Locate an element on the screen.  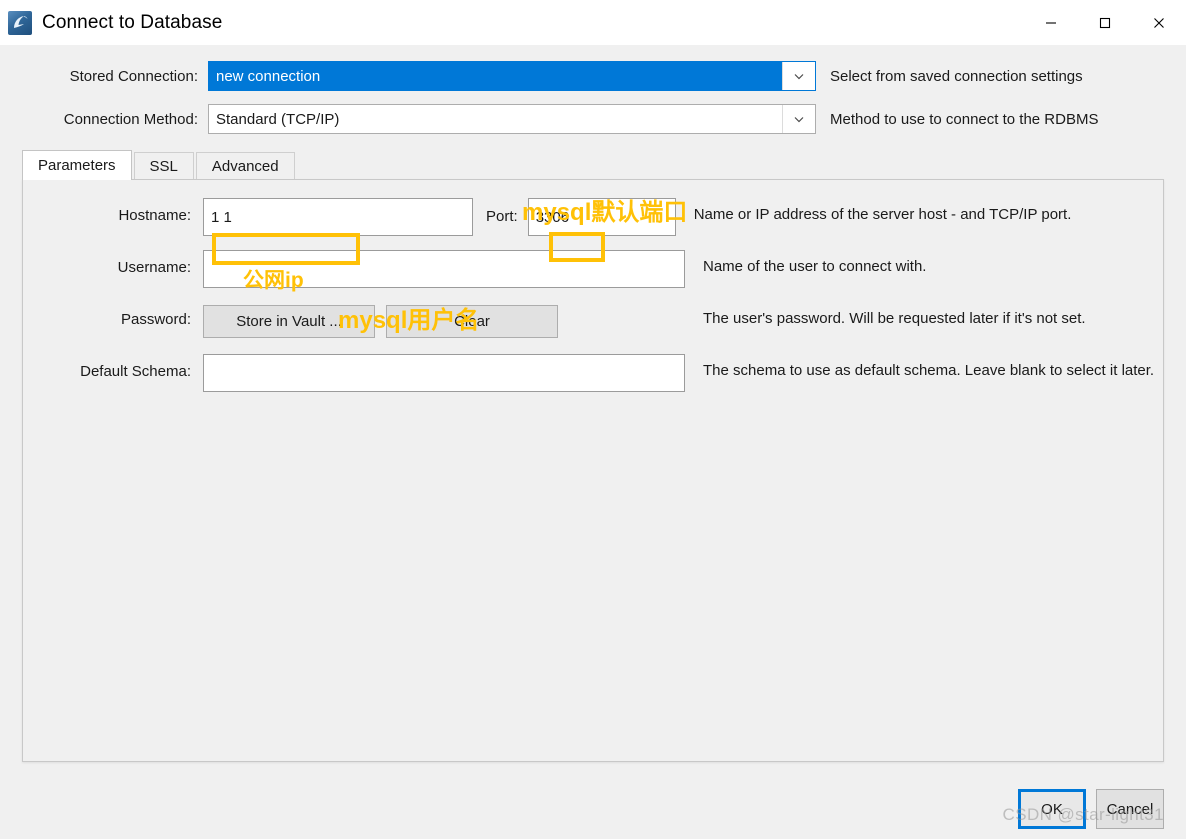
connection-method-hint: Method to use to connect to the RDBMS is located at coordinates (964, 119).